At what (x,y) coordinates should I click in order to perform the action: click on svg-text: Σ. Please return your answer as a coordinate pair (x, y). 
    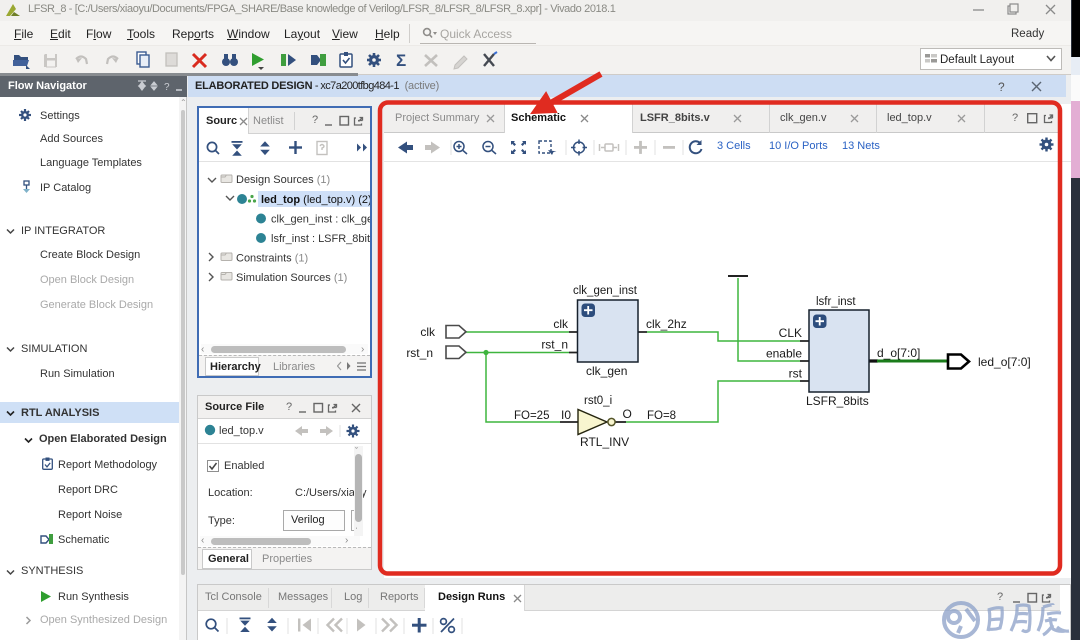
    Looking at the image, I should click on (401, 60).